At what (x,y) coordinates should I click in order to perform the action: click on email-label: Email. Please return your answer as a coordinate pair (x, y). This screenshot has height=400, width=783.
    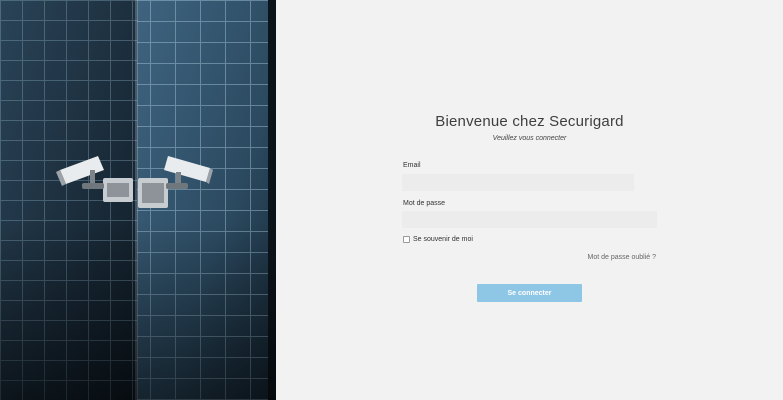
    Looking at the image, I should click on (412, 165).